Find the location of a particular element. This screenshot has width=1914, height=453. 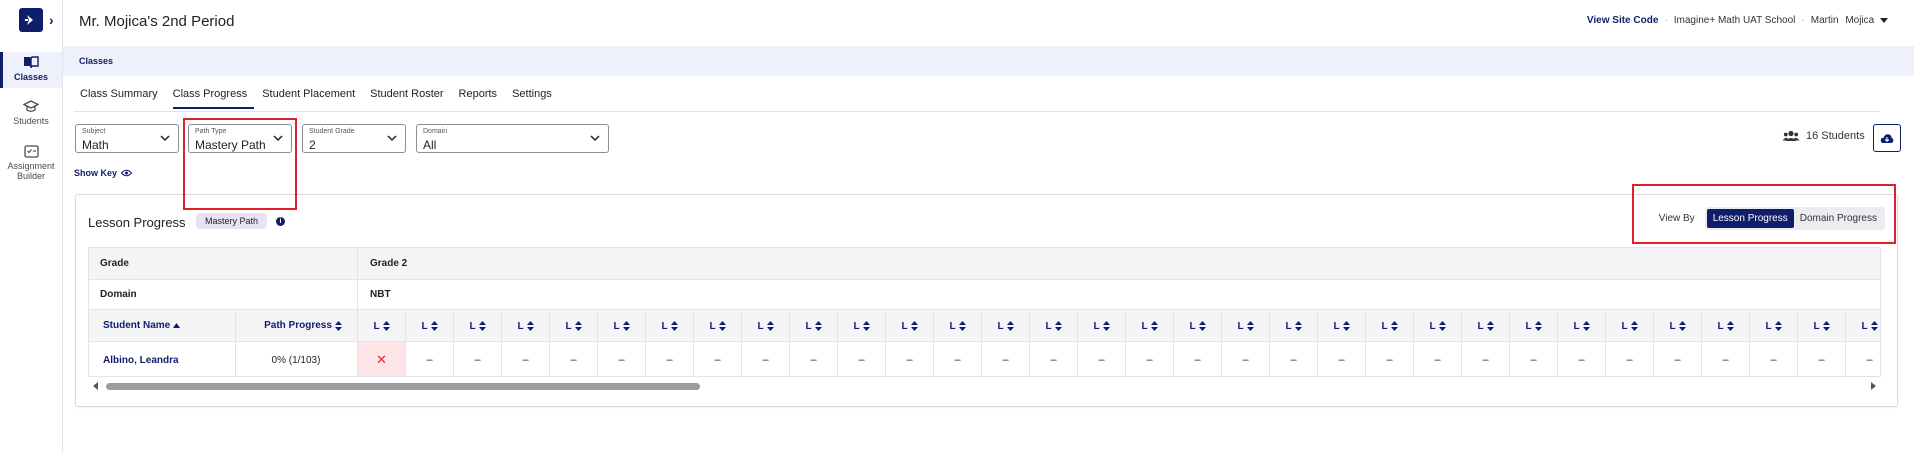

path-progress-header: Path Progress is located at coordinates (303, 325).